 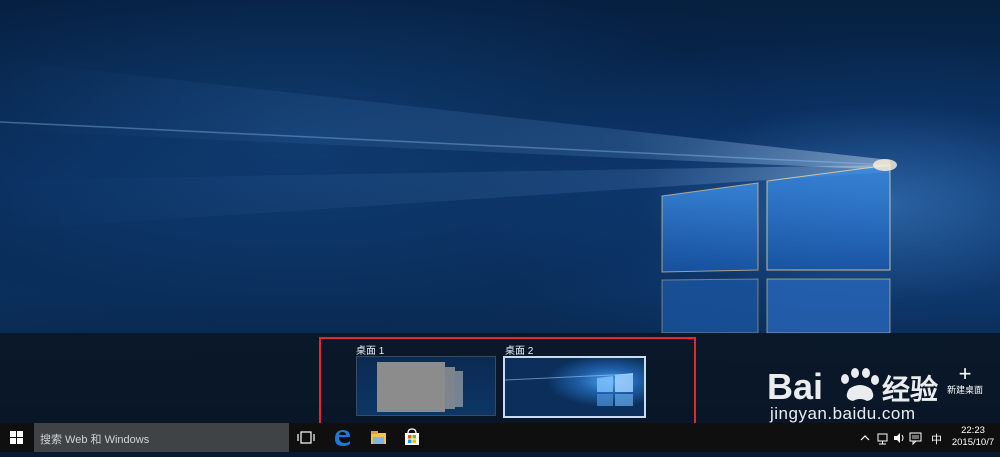 What do you see at coordinates (865, 438) in the screenshot?
I see `show-hidden-icons-chevron` at bounding box center [865, 438].